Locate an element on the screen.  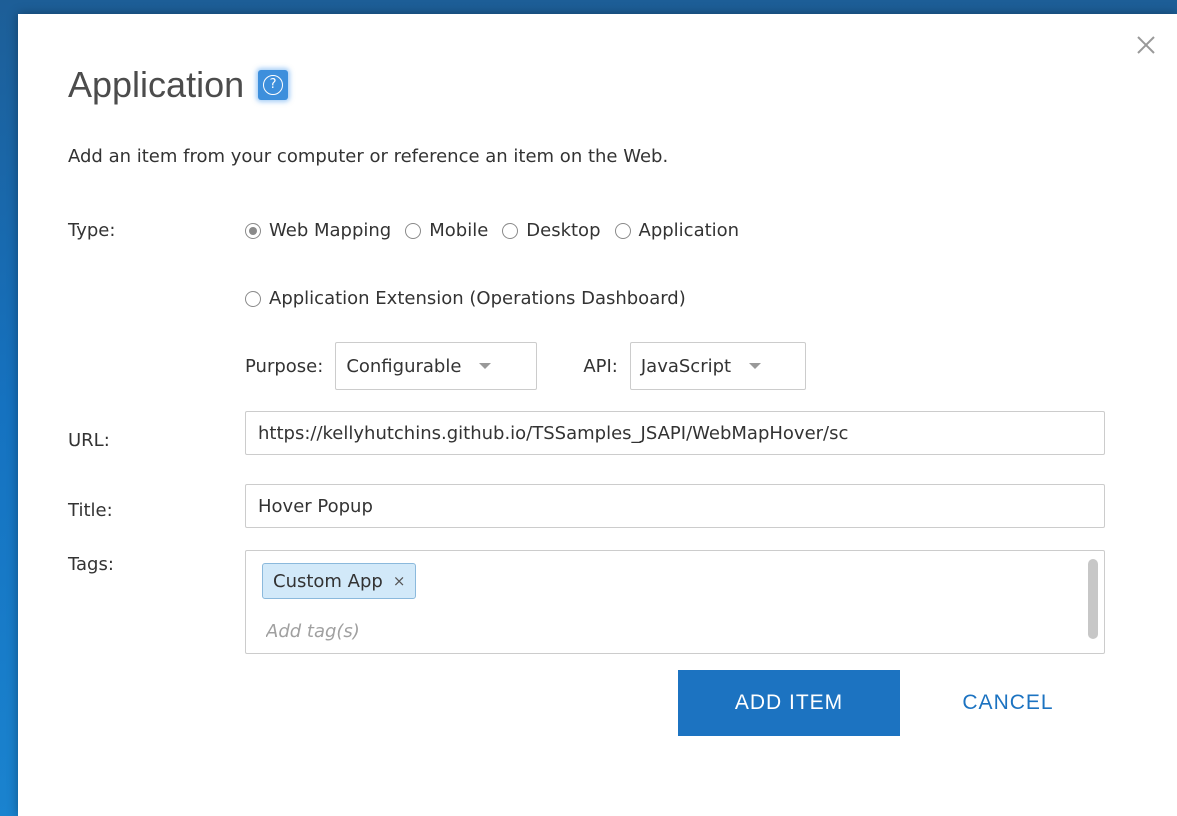
purpose-select: Configurable is located at coordinates (436, 366).